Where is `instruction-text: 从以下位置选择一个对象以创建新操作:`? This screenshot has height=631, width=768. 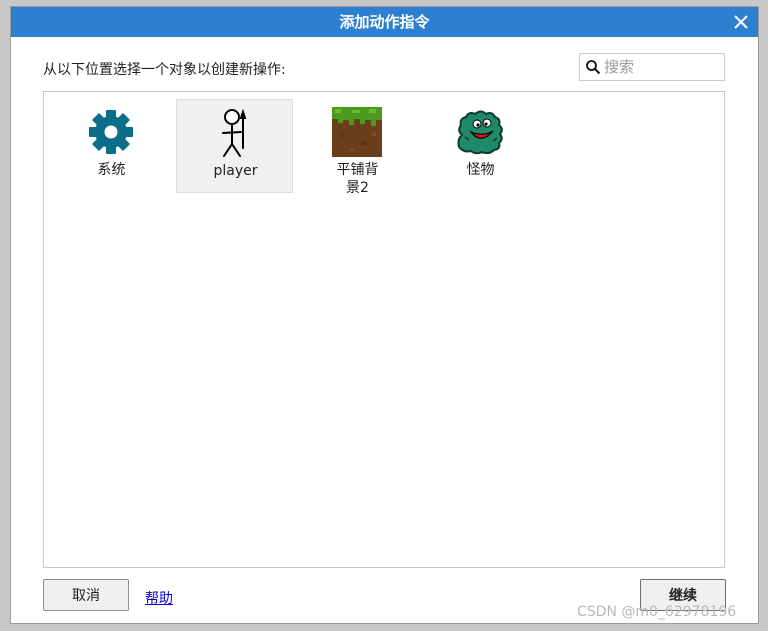
instruction-text: 从以下位置选择一个对象以创建新操作: is located at coordinates (164, 70).